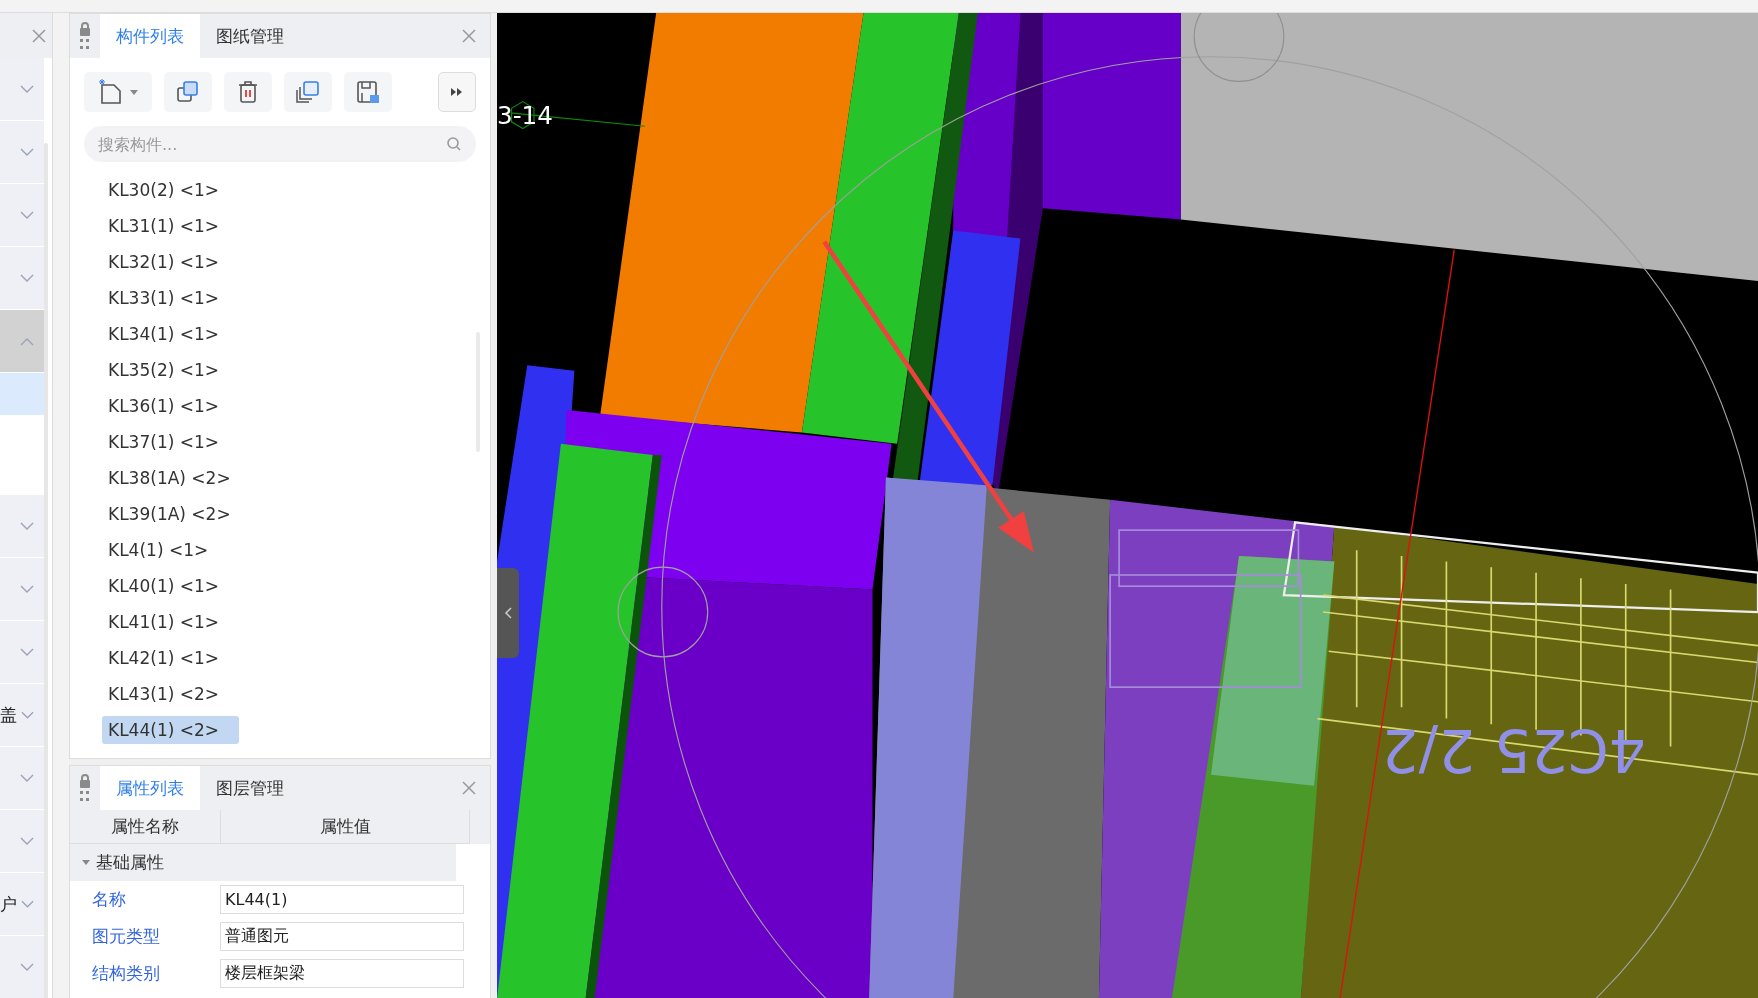 This screenshot has width=1758, height=998. What do you see at coordinates (454, 144) in the screenshot?
I see `search-icon` at bounding box center [454, 144].